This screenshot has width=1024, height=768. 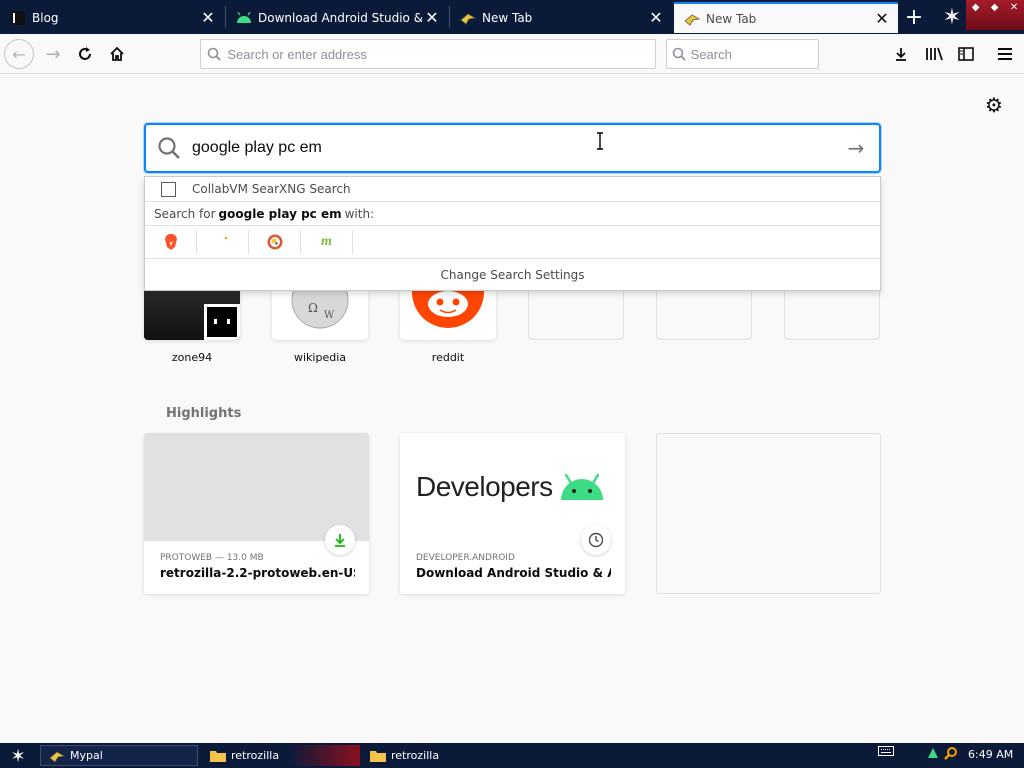 I want to click on search-input, so click(x=754, y=54).